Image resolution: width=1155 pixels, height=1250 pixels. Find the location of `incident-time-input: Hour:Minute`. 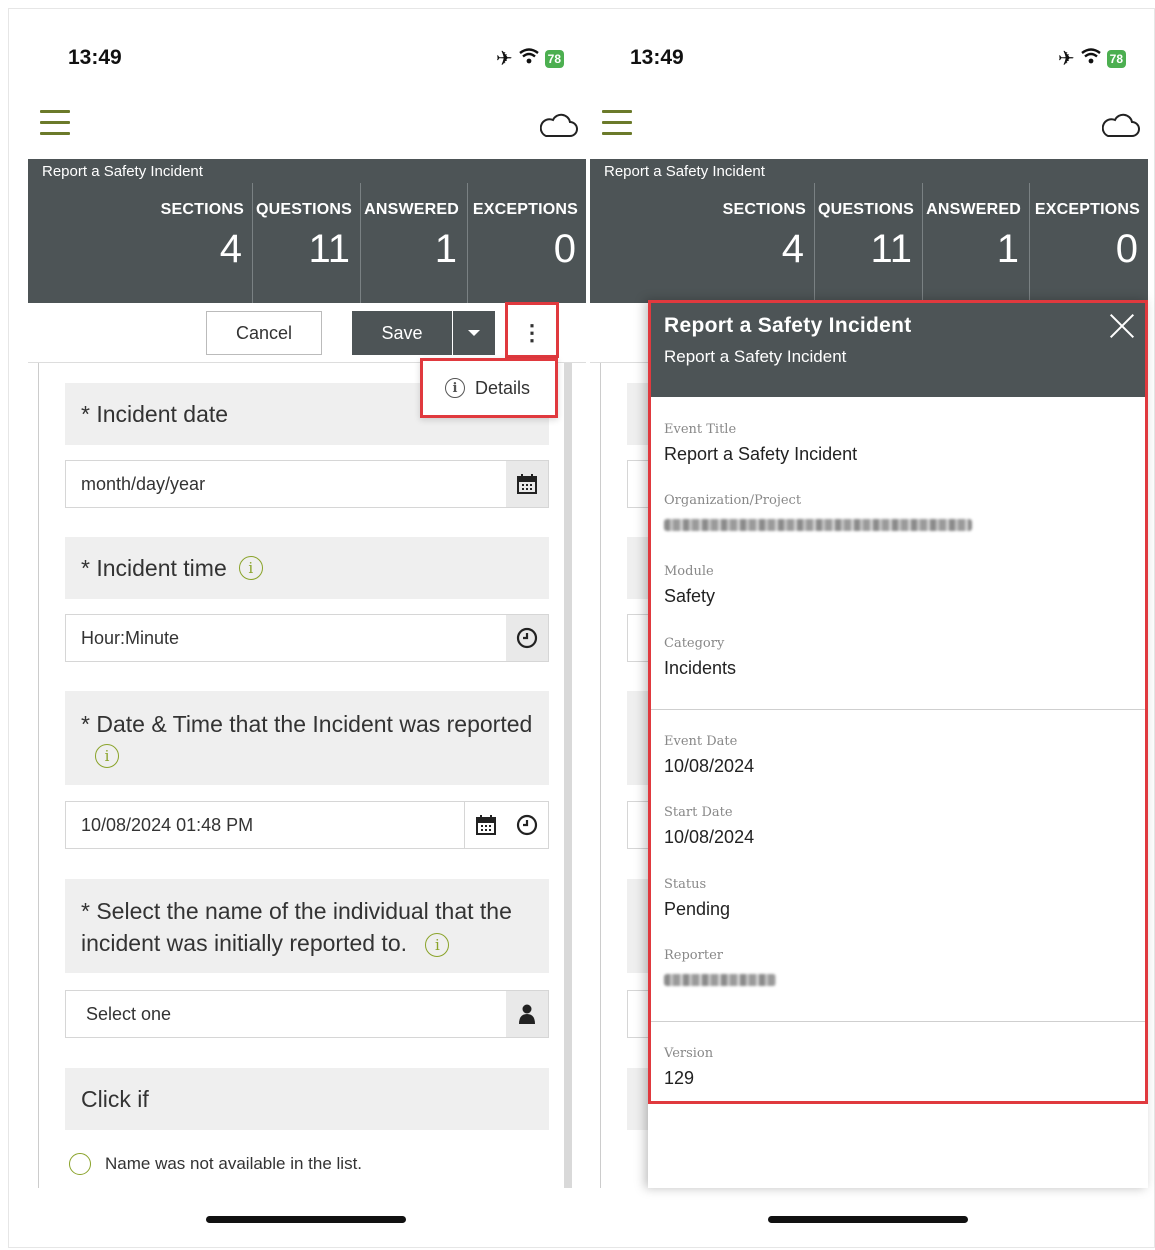

incident-time-input: Hour:Minute is located at coordinates (307, 638).